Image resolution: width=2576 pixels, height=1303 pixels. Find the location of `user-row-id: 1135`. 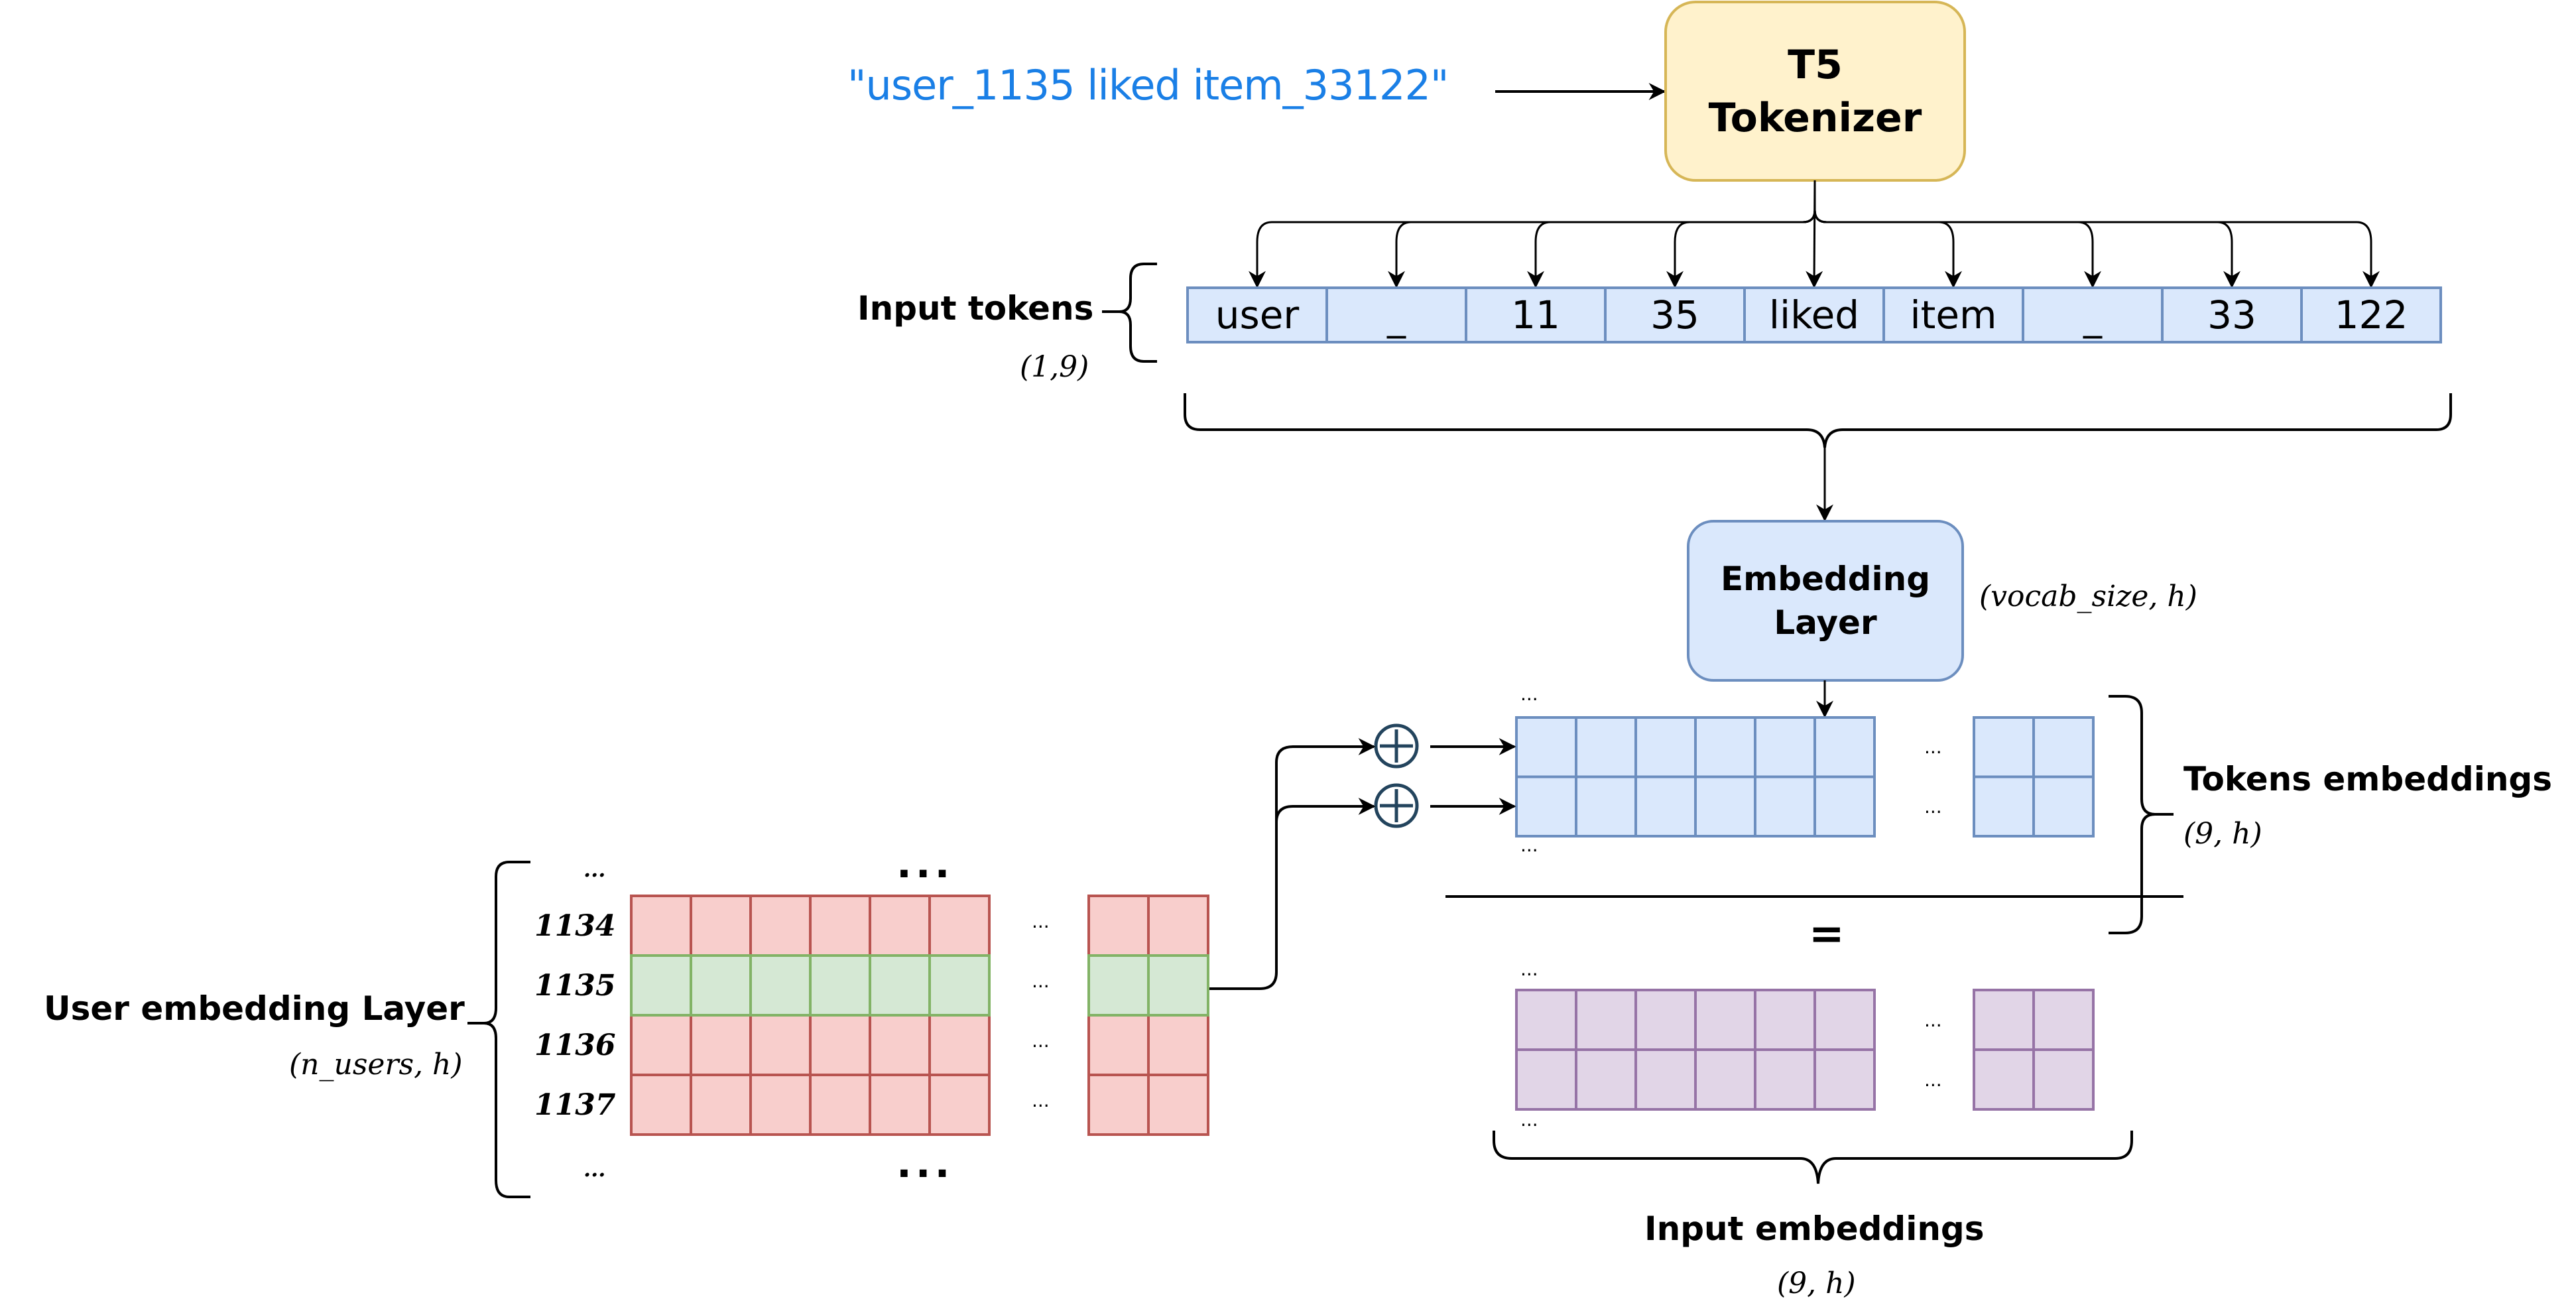

user-row-id: 1135 is located at coordinates (575, 986).